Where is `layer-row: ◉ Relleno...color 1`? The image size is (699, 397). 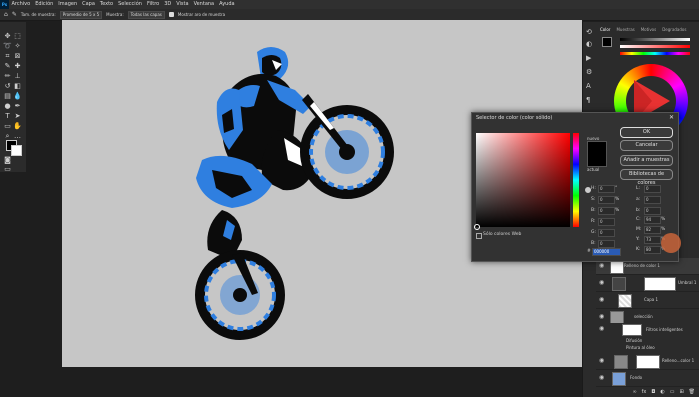
layer-row: ◉ Relleno...color 1 is located at coordinates (647, 361).